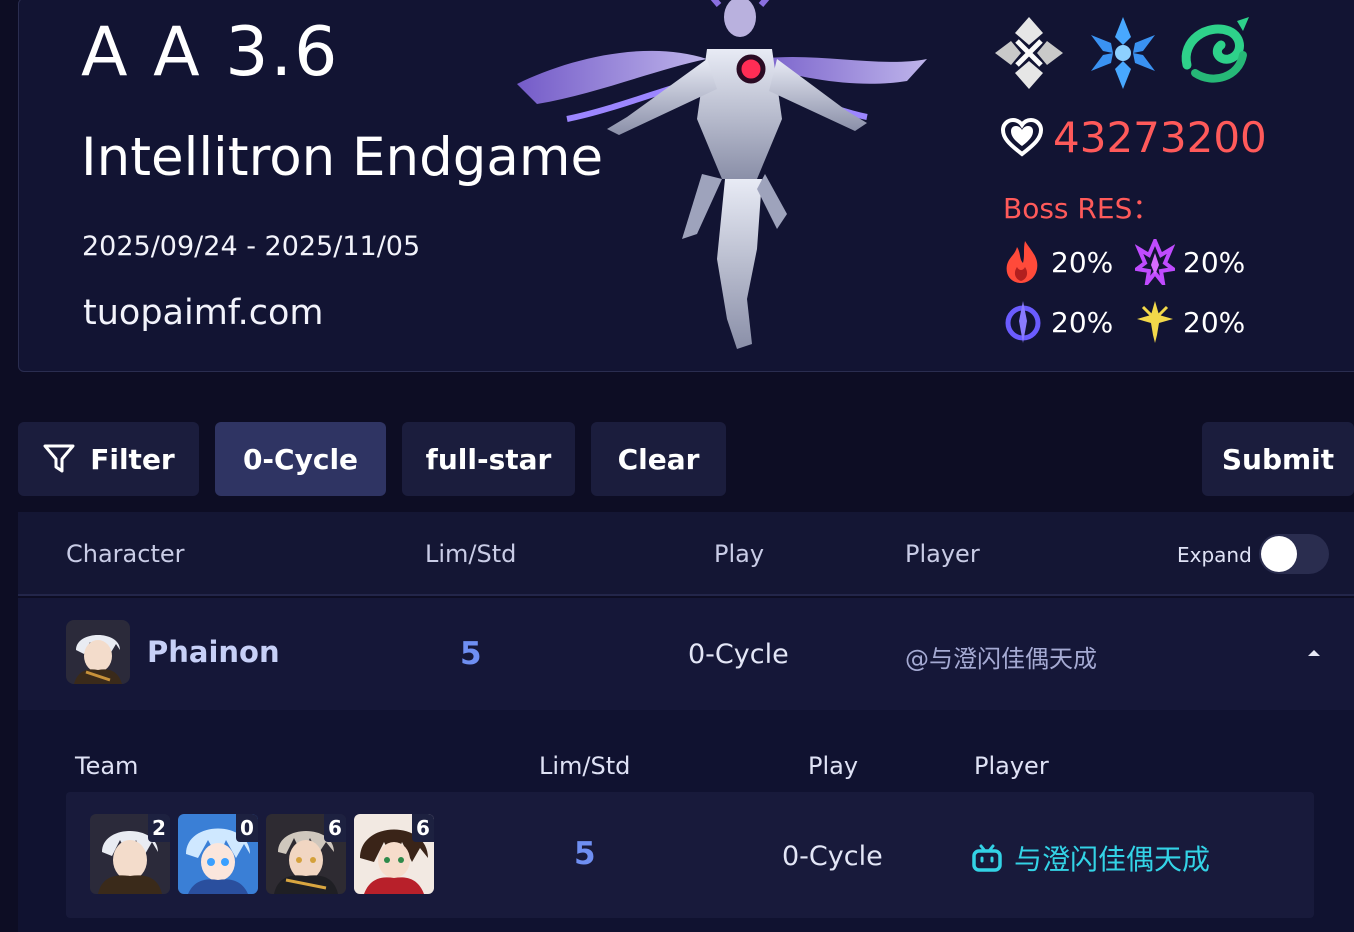 The image size is (1354, 932). I want to click on toggle-knob, so click(1279, 554).